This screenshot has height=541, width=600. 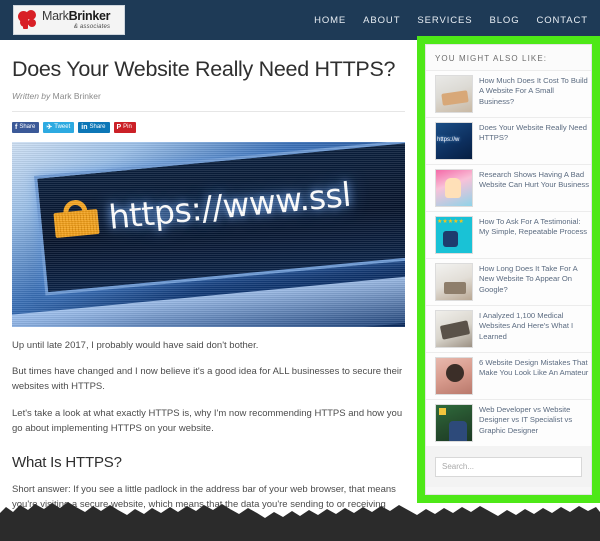 I want to click on logo-tagline: & associates, so click(x=92, y=26).